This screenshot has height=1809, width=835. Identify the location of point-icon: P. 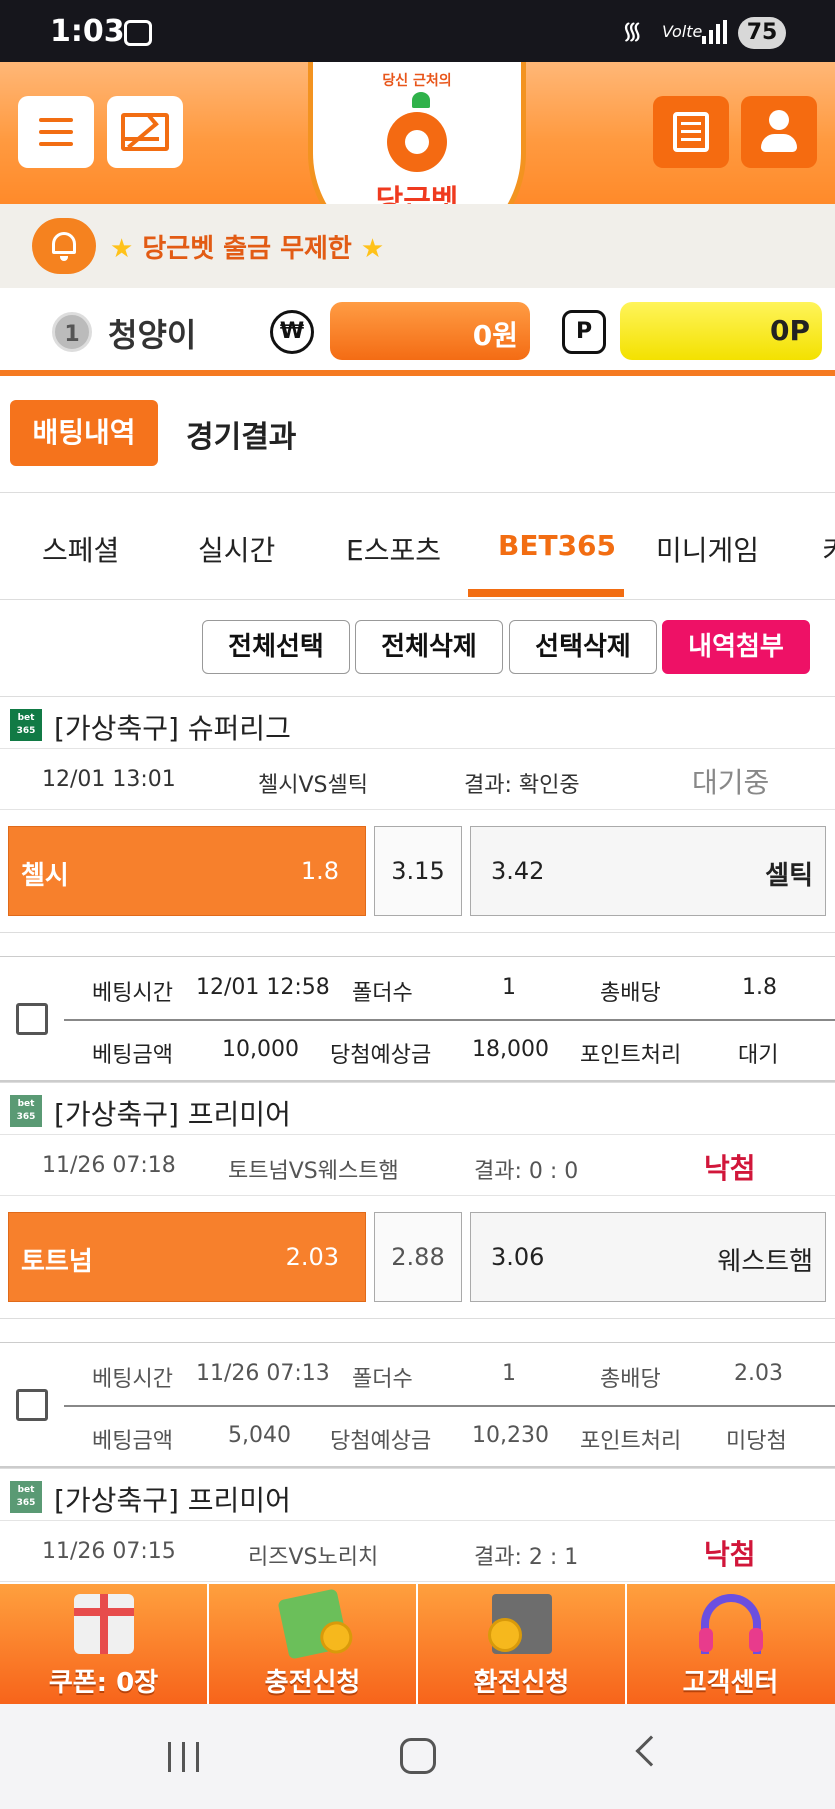
(584, 332).